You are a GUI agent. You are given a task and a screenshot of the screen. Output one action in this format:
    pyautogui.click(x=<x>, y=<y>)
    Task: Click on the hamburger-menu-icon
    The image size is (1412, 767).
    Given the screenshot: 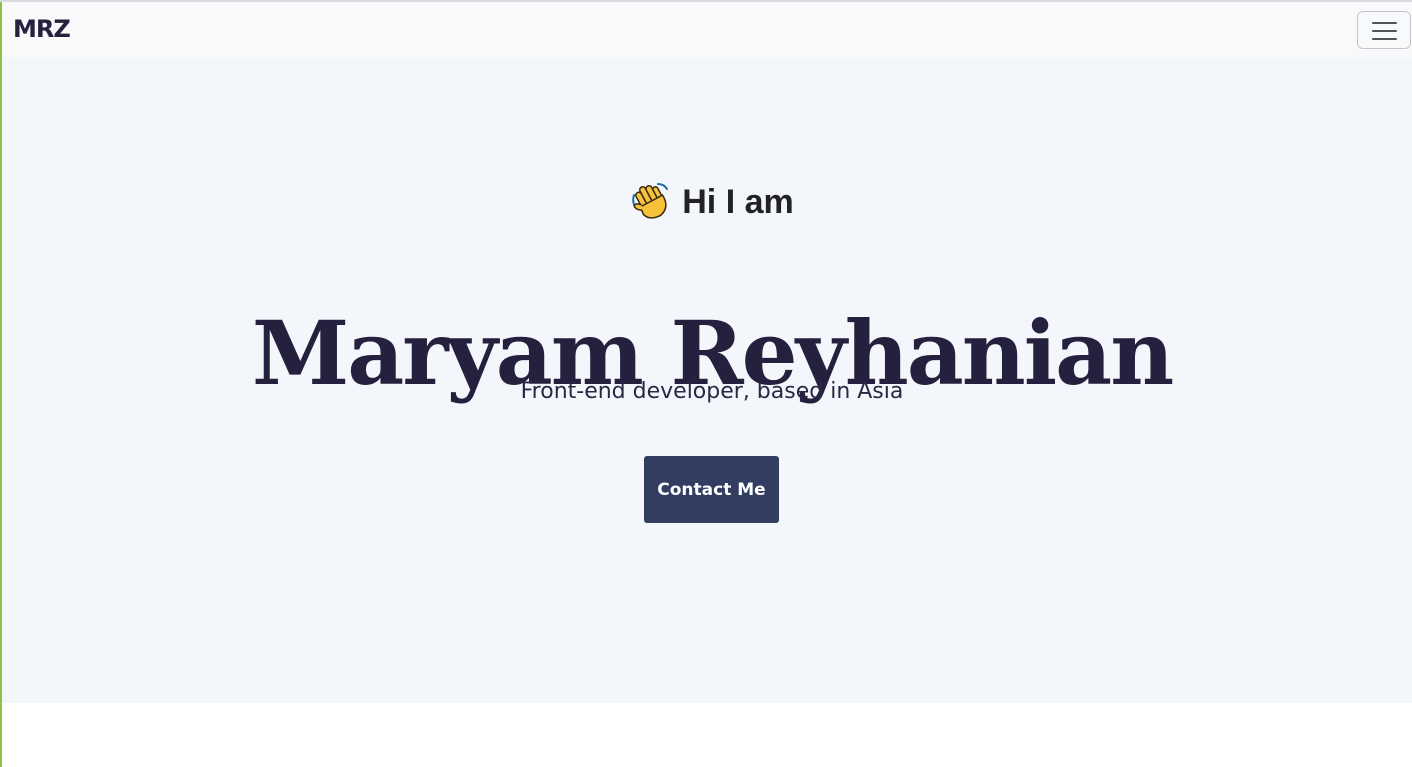 What is the action you would take?
    pyautogui.click(x=1384, y=31)
    